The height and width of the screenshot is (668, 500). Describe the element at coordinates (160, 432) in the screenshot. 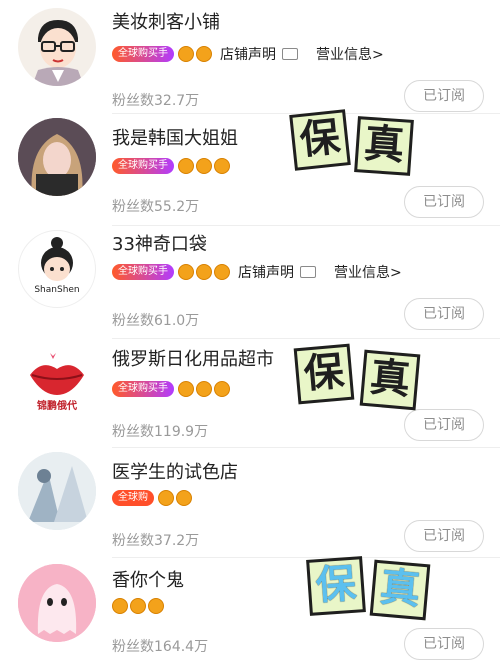

I see `fan-count: 粉丝数119.9万` at that location.